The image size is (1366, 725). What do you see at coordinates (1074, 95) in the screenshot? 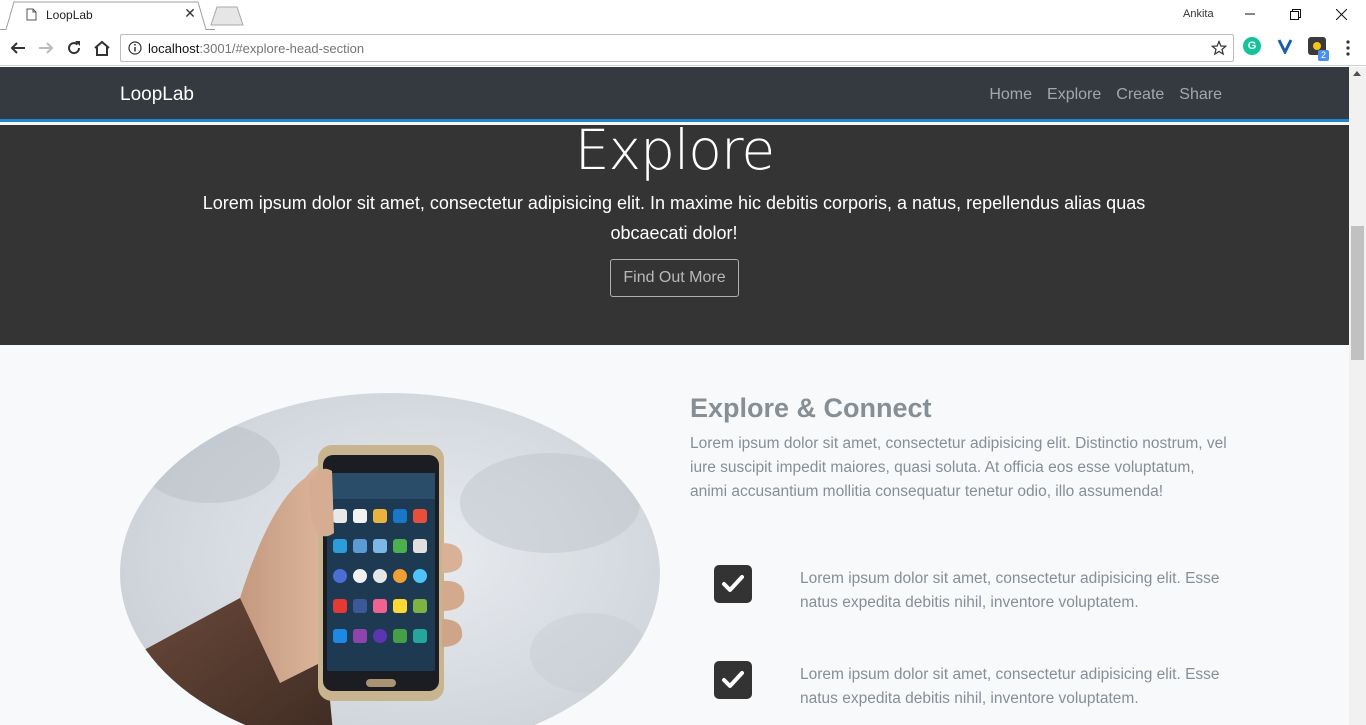
I see `nav-link-explore: Explore` at bounding box center [1074, 95].